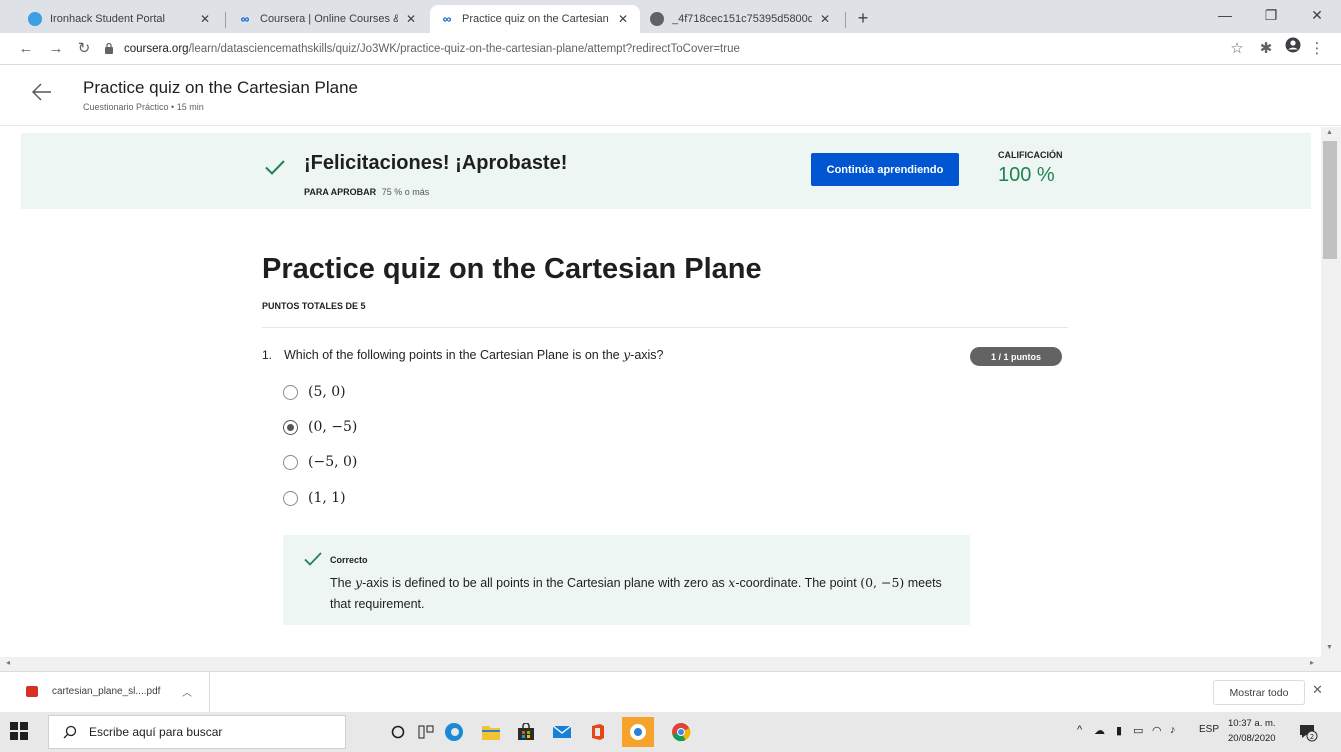 Image resolution: width=1341 pixels, height=752 pixels. What do you see at coordinates (26, 49) in the screenshot?
I see `back-icon: ←` at bounding box center [26, 49].